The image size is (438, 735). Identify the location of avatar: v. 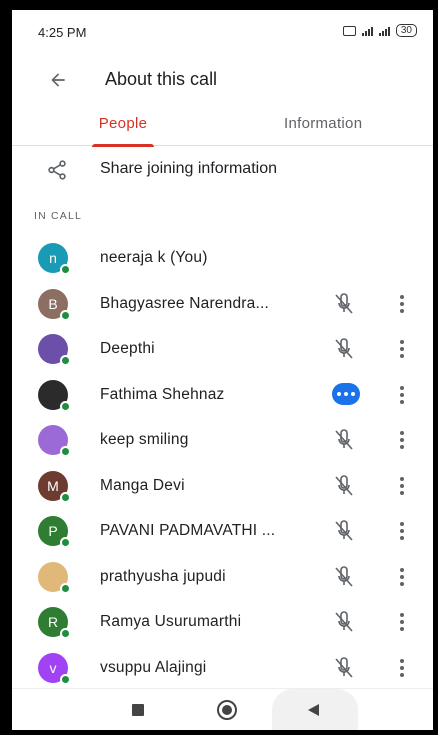
(54, 668).